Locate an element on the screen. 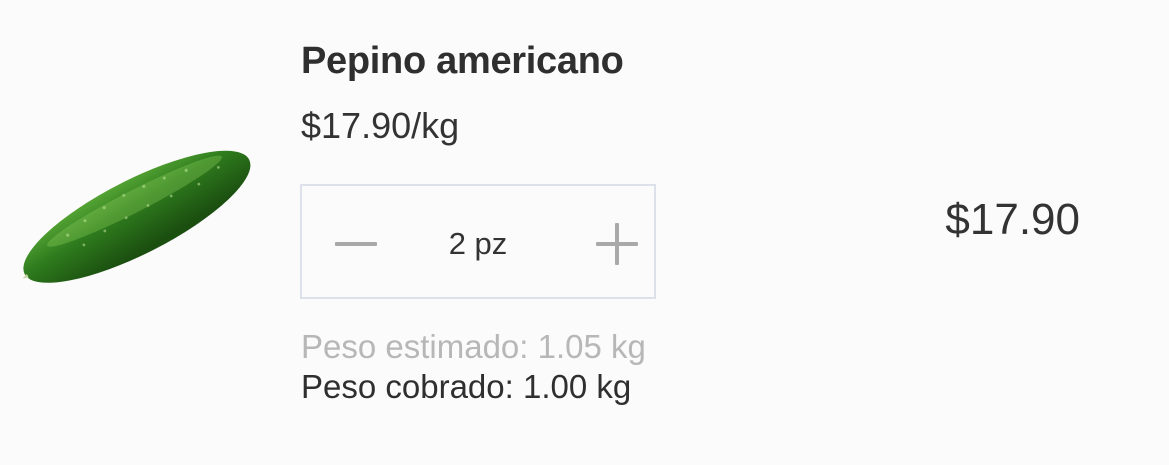  decrement-button is located at coordinates (352, 241).